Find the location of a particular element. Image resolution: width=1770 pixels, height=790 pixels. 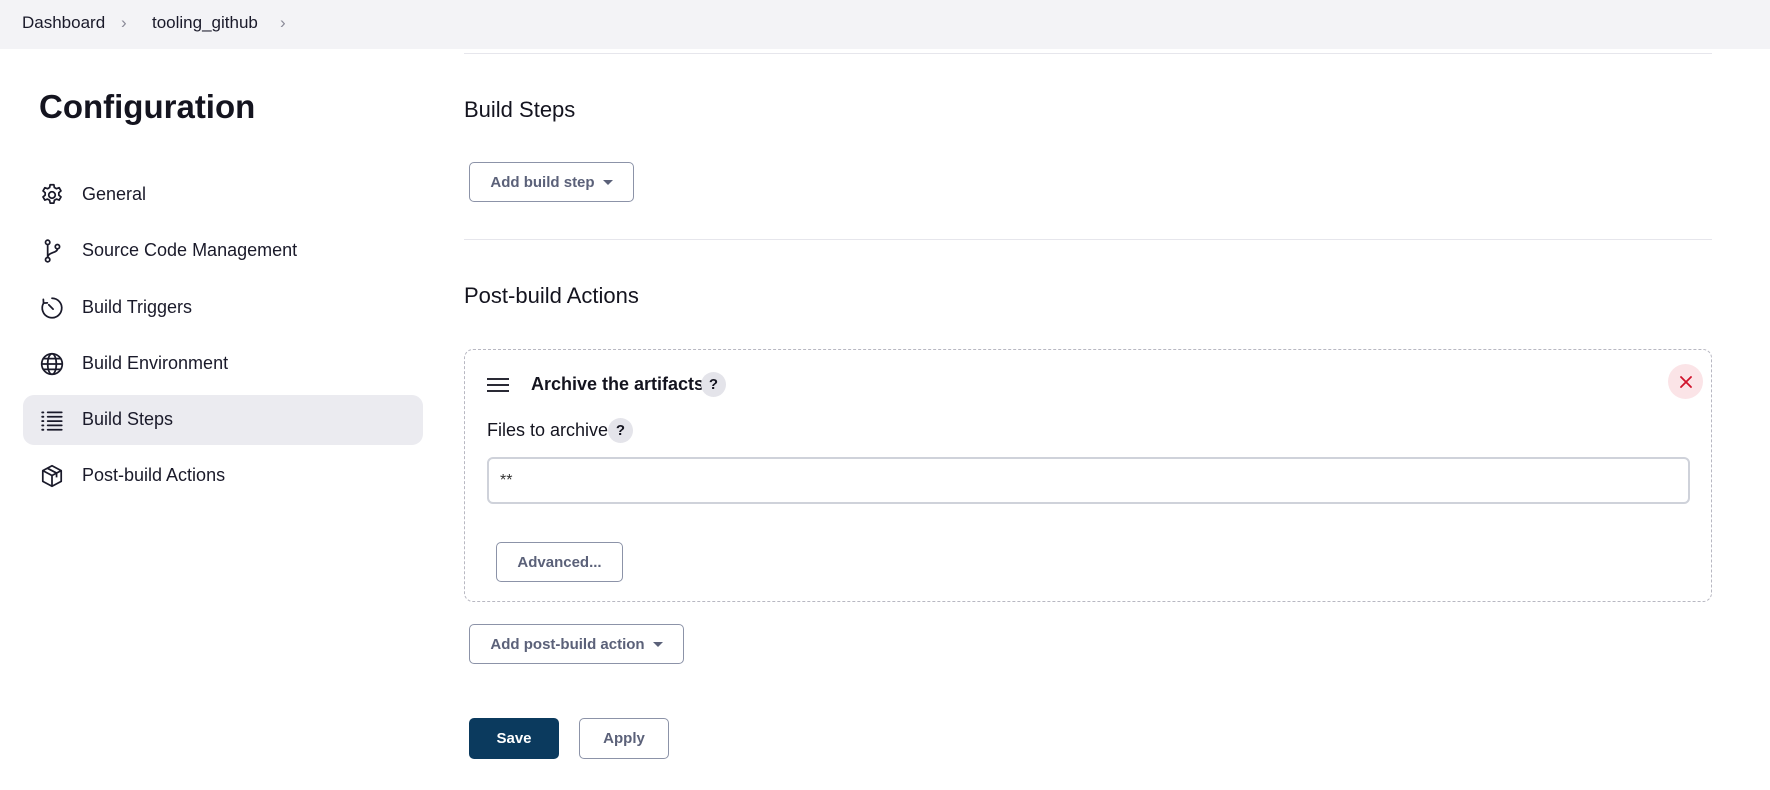

clock-icon is located at coordinates (52, 308).